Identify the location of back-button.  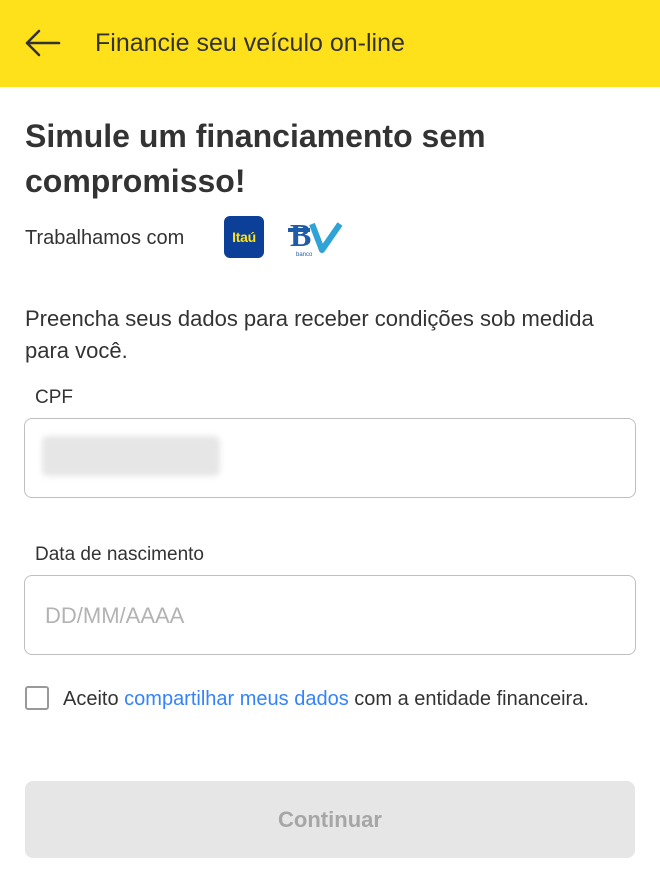
(42, 43).